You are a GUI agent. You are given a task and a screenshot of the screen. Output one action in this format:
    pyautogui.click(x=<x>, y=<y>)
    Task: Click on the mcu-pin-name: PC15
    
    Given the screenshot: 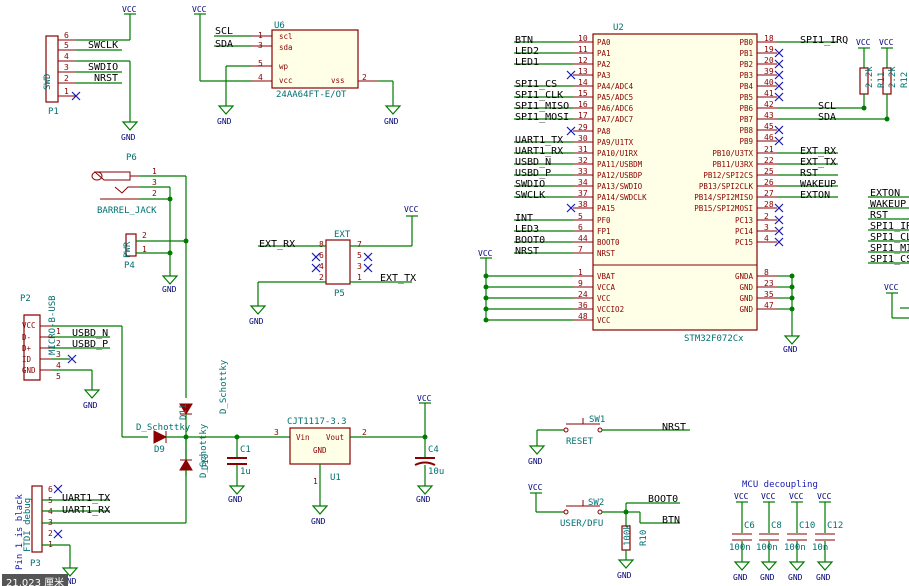 What is the action you would take?
    pyautogui.click(x=744, y=242)
    